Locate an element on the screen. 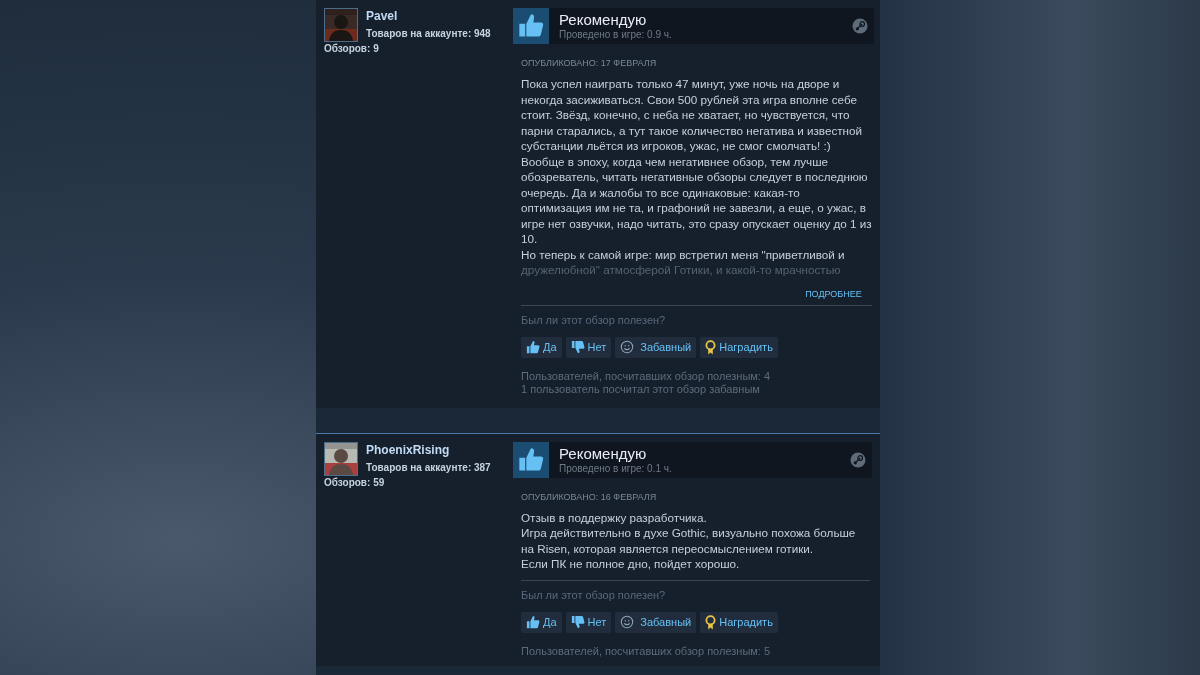 The image size is (1200, 675). playtime-text: Проведено в игре: 0.9 ч. is located at coordinates (616, 35).